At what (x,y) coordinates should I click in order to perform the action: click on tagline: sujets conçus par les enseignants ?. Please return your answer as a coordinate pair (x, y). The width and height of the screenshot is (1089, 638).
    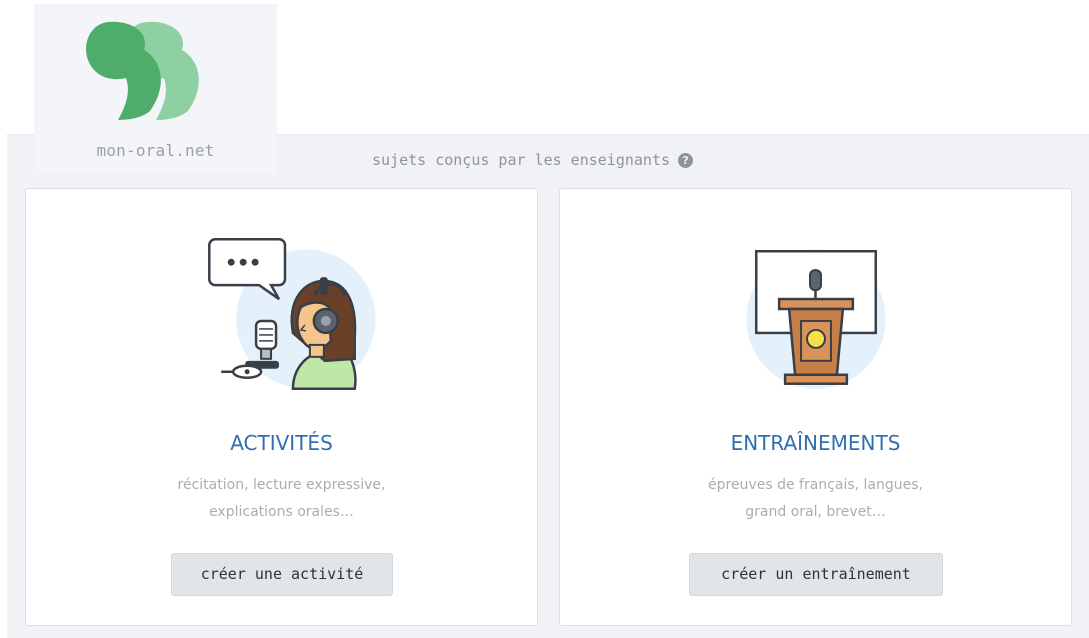
    Looking at the image, I should click on (533, 160).